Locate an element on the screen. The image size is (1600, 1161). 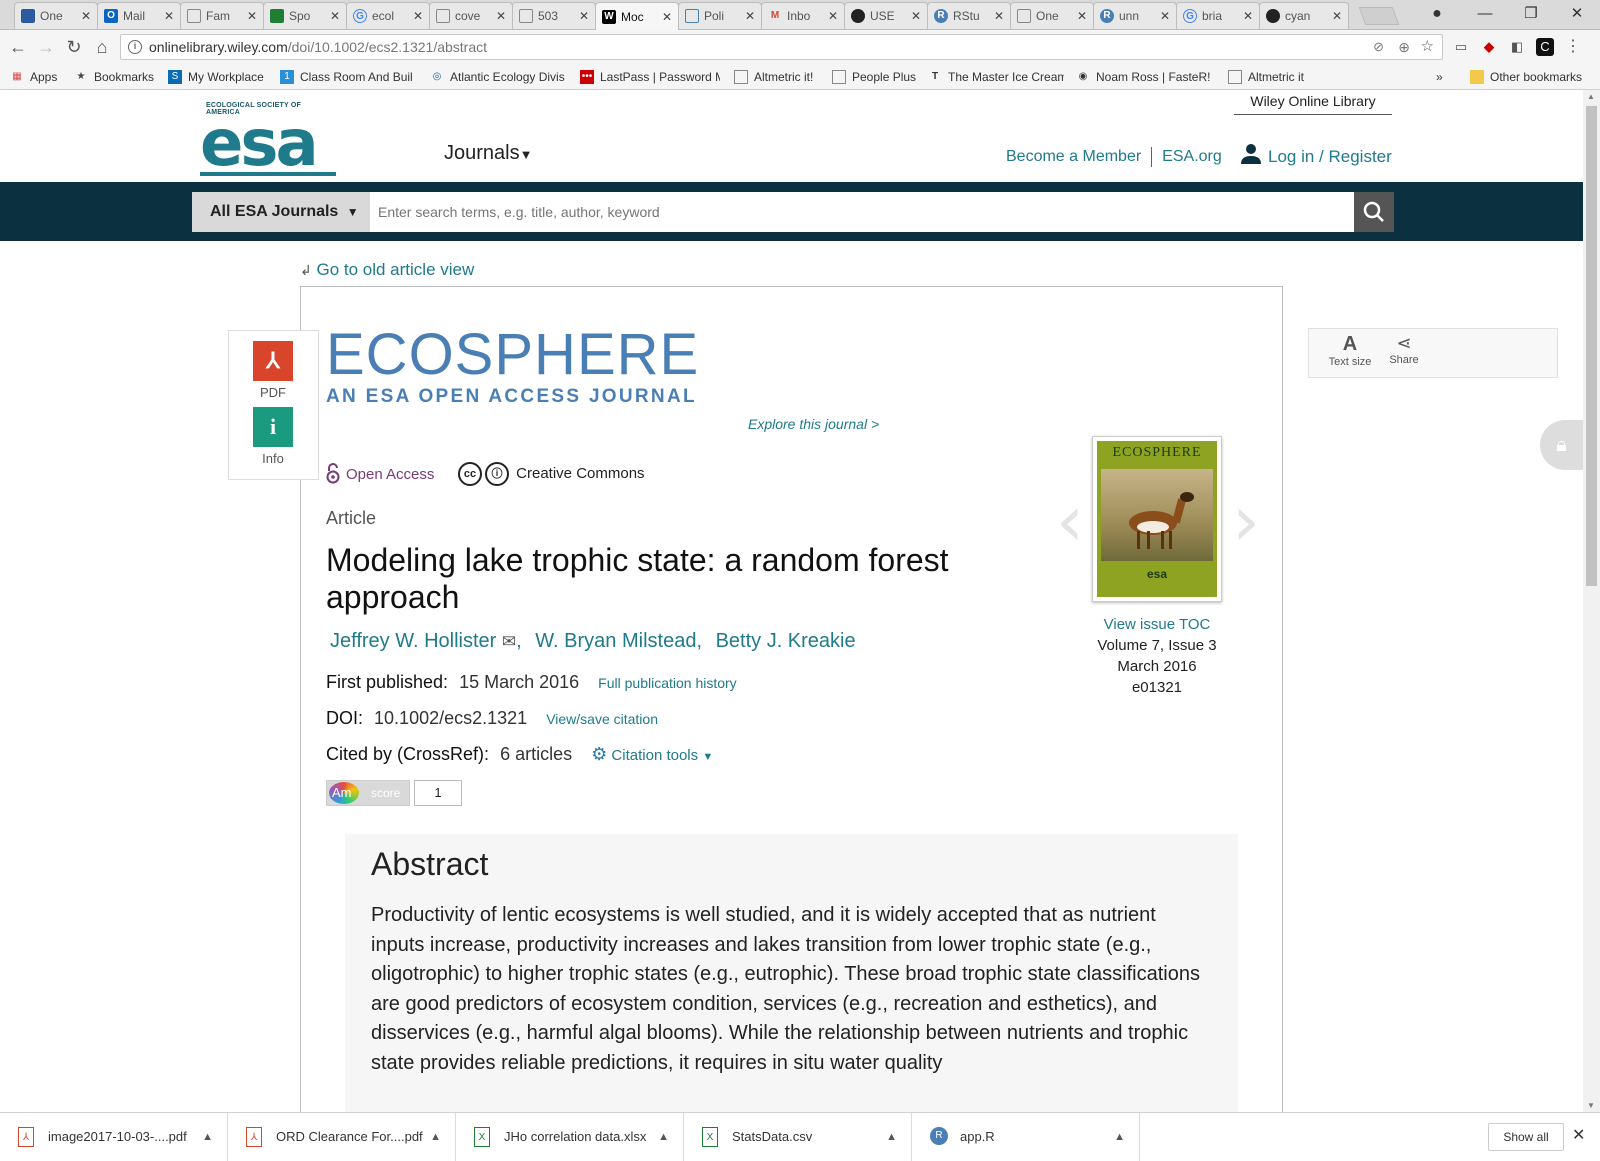
carousel-prev-icon: ‹ is located at coordinates (1070, 521).